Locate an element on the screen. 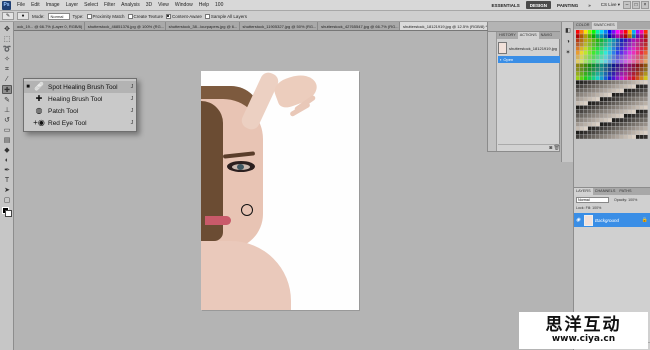 The height and width of the screenshot is (350, 650). background-color-swatch is located at coordinates (8, 213).